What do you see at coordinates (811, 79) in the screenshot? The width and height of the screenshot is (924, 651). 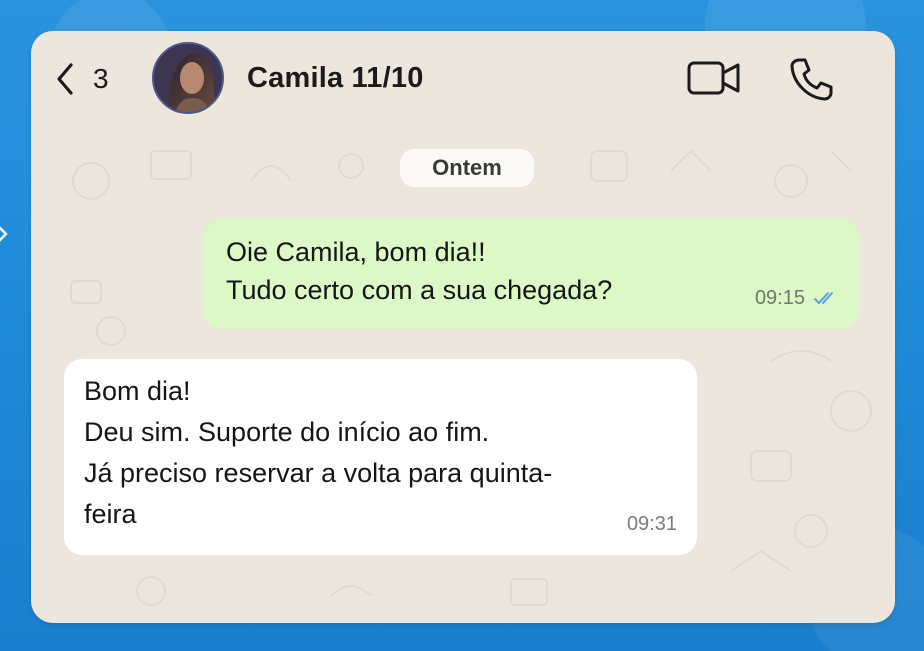 I see `phone-icon` at bounding box center [811, 79].